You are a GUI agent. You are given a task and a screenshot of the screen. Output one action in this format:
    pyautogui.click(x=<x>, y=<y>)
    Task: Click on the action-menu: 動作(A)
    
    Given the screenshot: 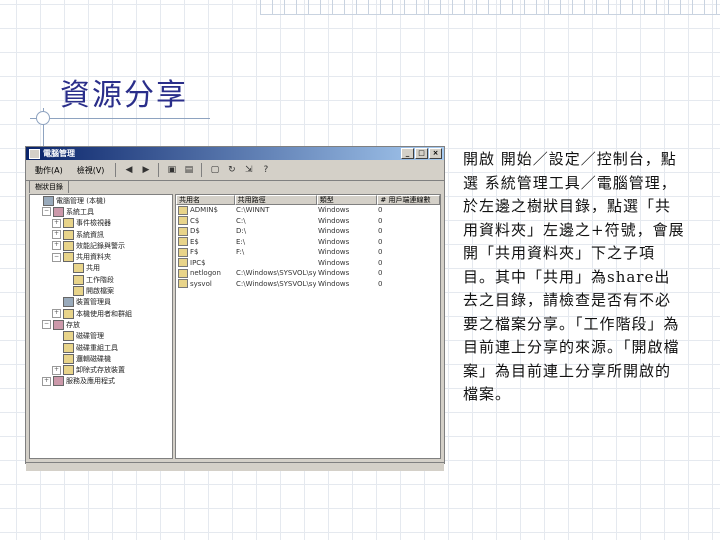 What is the action you would take?
    pyautogui.click(x=49, y=170)
    